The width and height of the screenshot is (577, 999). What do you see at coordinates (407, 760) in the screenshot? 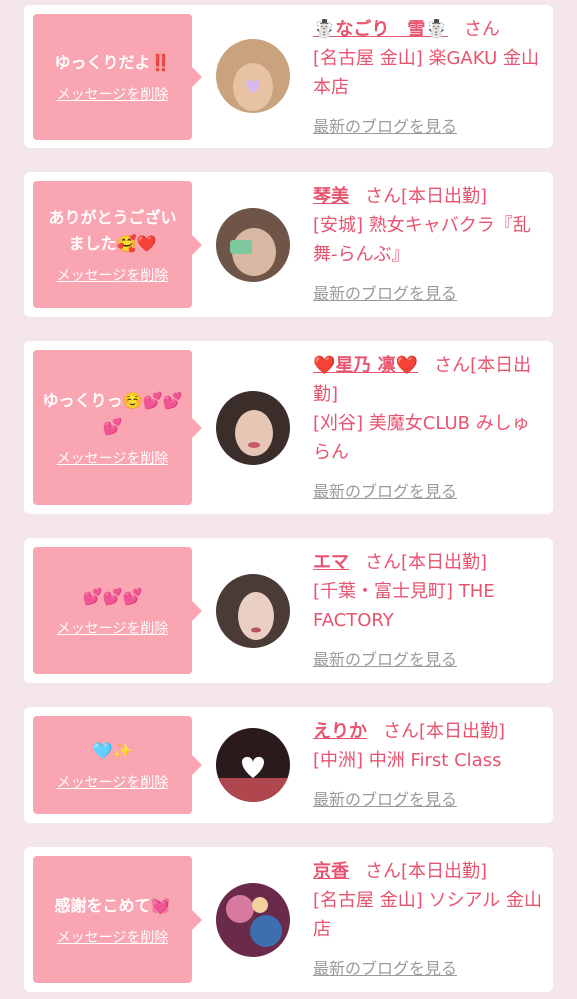
I see `shop-text: [中洲] 中洲 First Class` at bounding box center [407, 760].